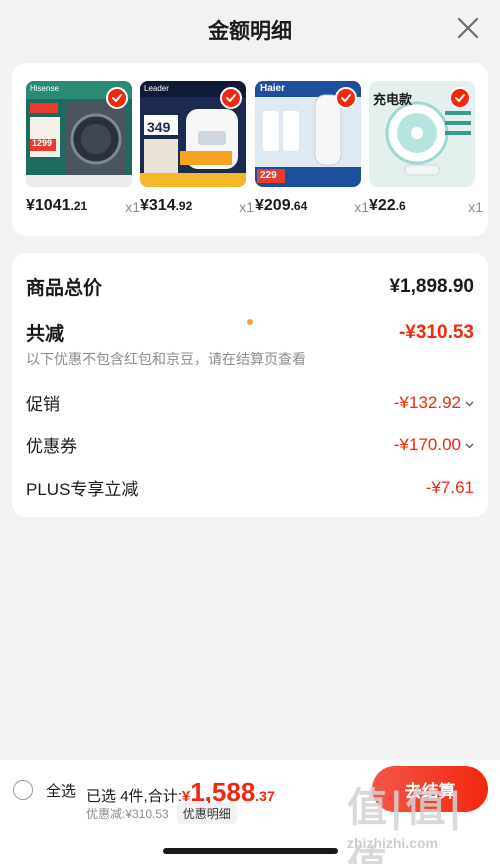 The height and width of the screenshot is (864, 500). What do you see at coordinates (393, 99) in the screenshot?
I see `image-label: 充电款` at bounding box center [393, 99].